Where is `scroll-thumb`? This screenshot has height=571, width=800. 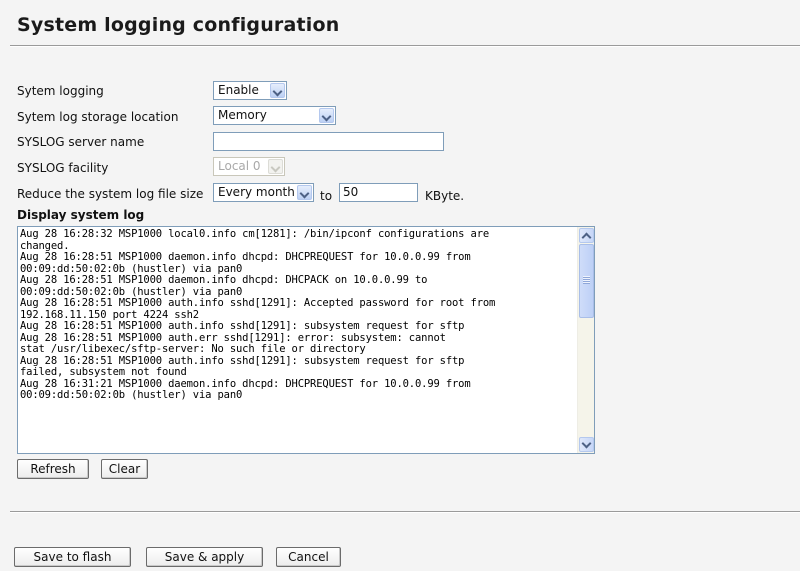 scroll-thumb is located at coordinates (586, 281).